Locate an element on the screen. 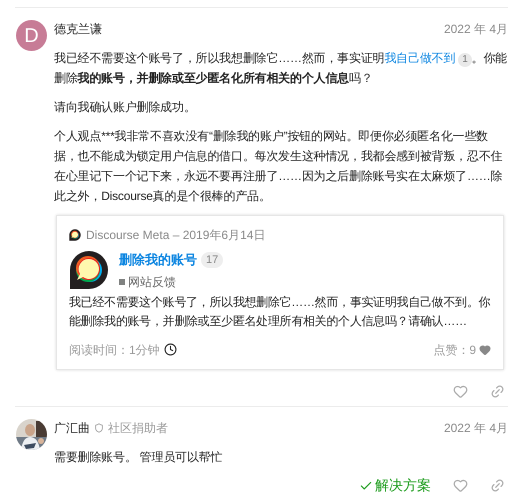  shield-icon is located at coordinates (99, 427).